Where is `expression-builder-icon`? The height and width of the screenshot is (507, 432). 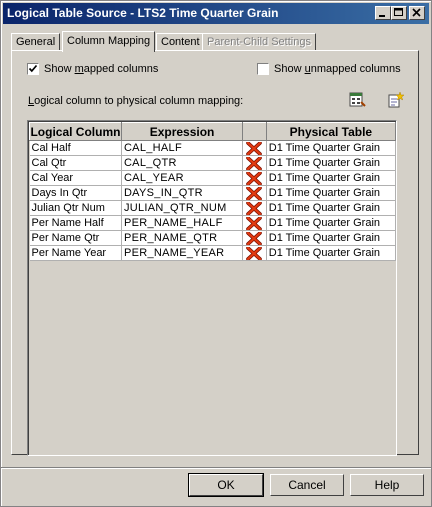
expression-builder-icon is located at coordinates (357, 99).